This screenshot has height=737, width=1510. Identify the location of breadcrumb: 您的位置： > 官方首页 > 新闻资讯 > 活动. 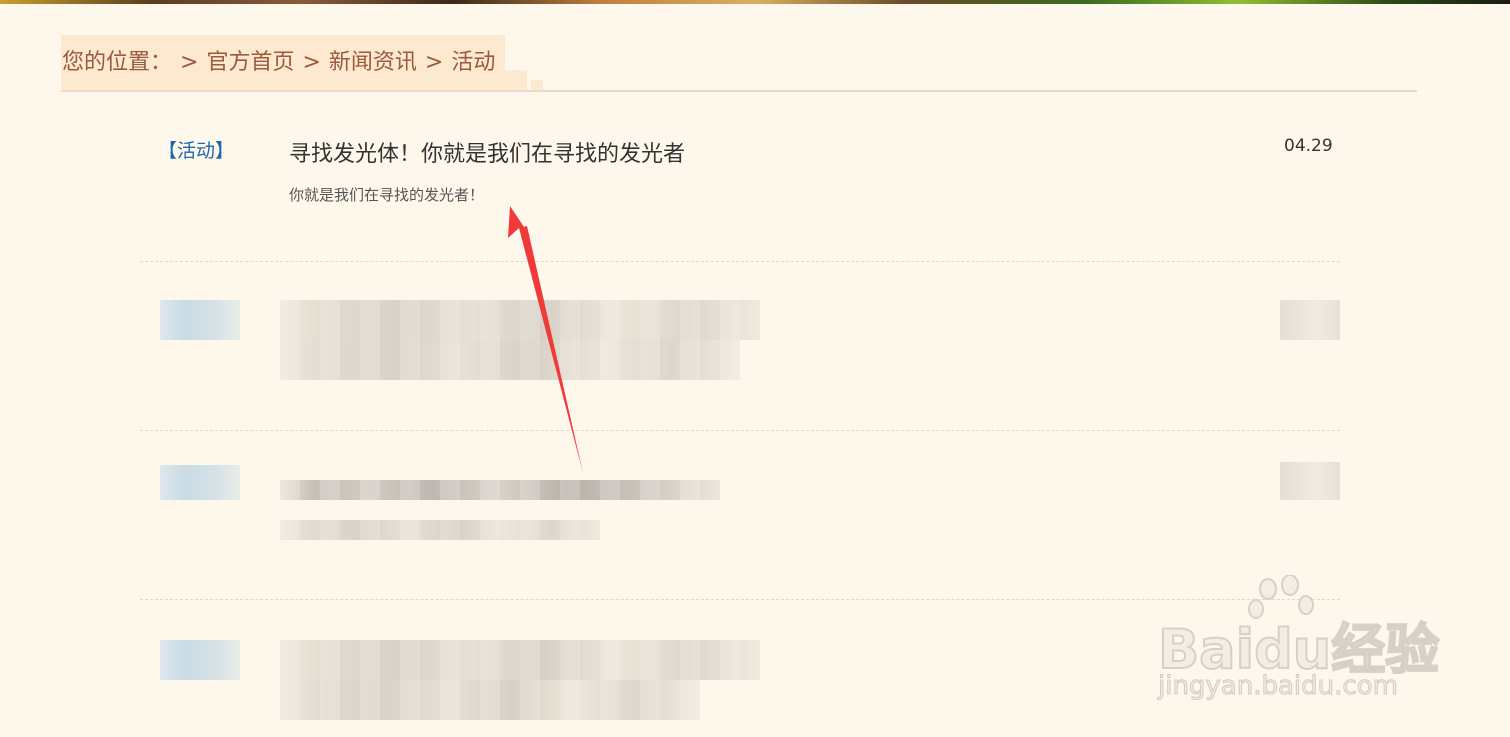
(278, 63).